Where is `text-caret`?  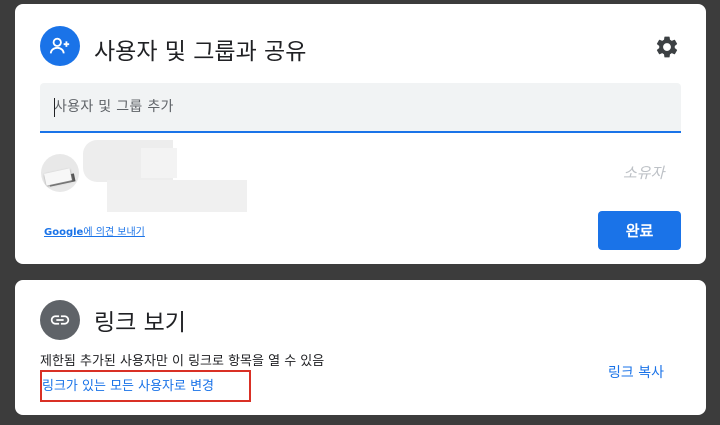
text-caret is located at coordinates (54, 107).